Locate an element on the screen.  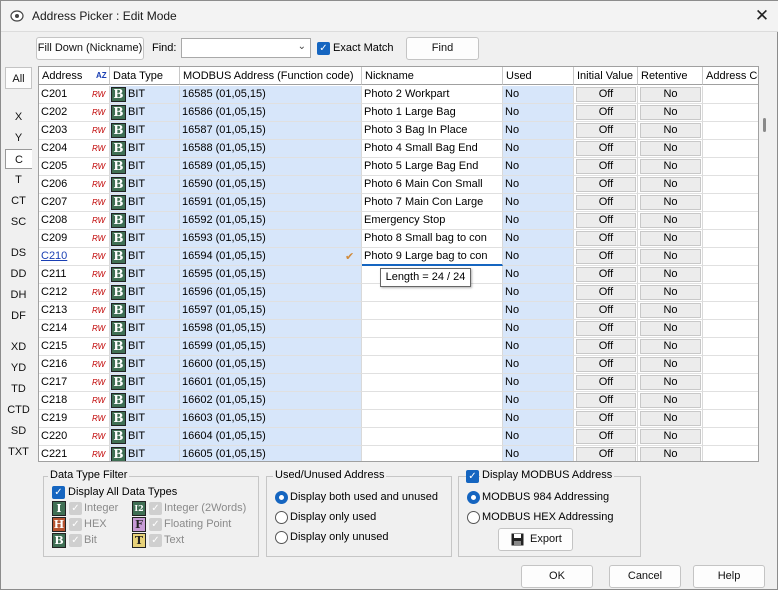
nickname-cell: Photo 6 Main Con Small is located at coordinates (432, 185).